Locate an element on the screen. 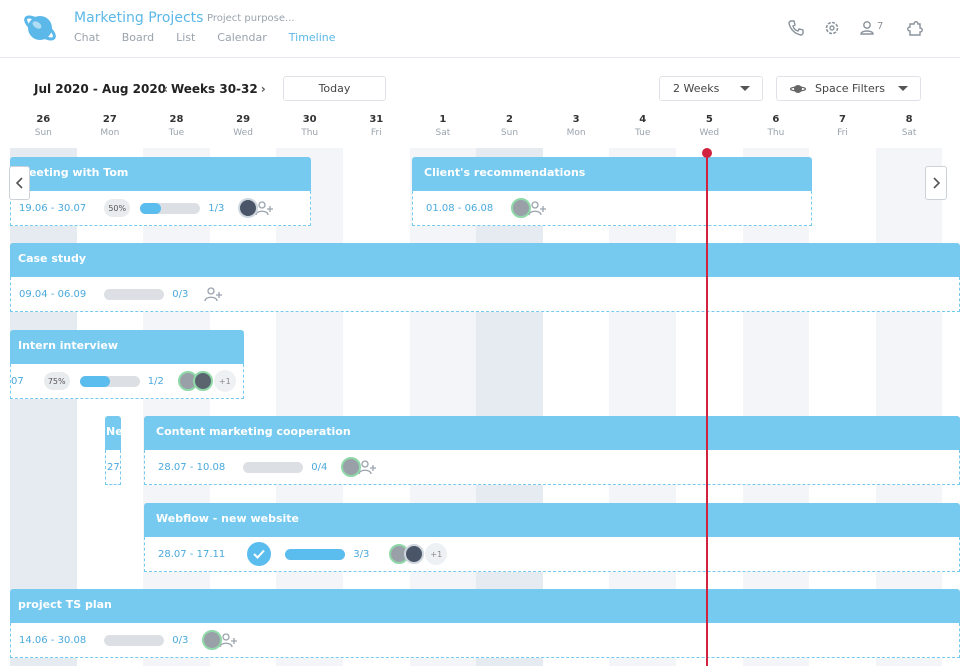 The image size is (960, 666). task-details: 07 75% 1/2 +1 is located at coordinates (127, 381).